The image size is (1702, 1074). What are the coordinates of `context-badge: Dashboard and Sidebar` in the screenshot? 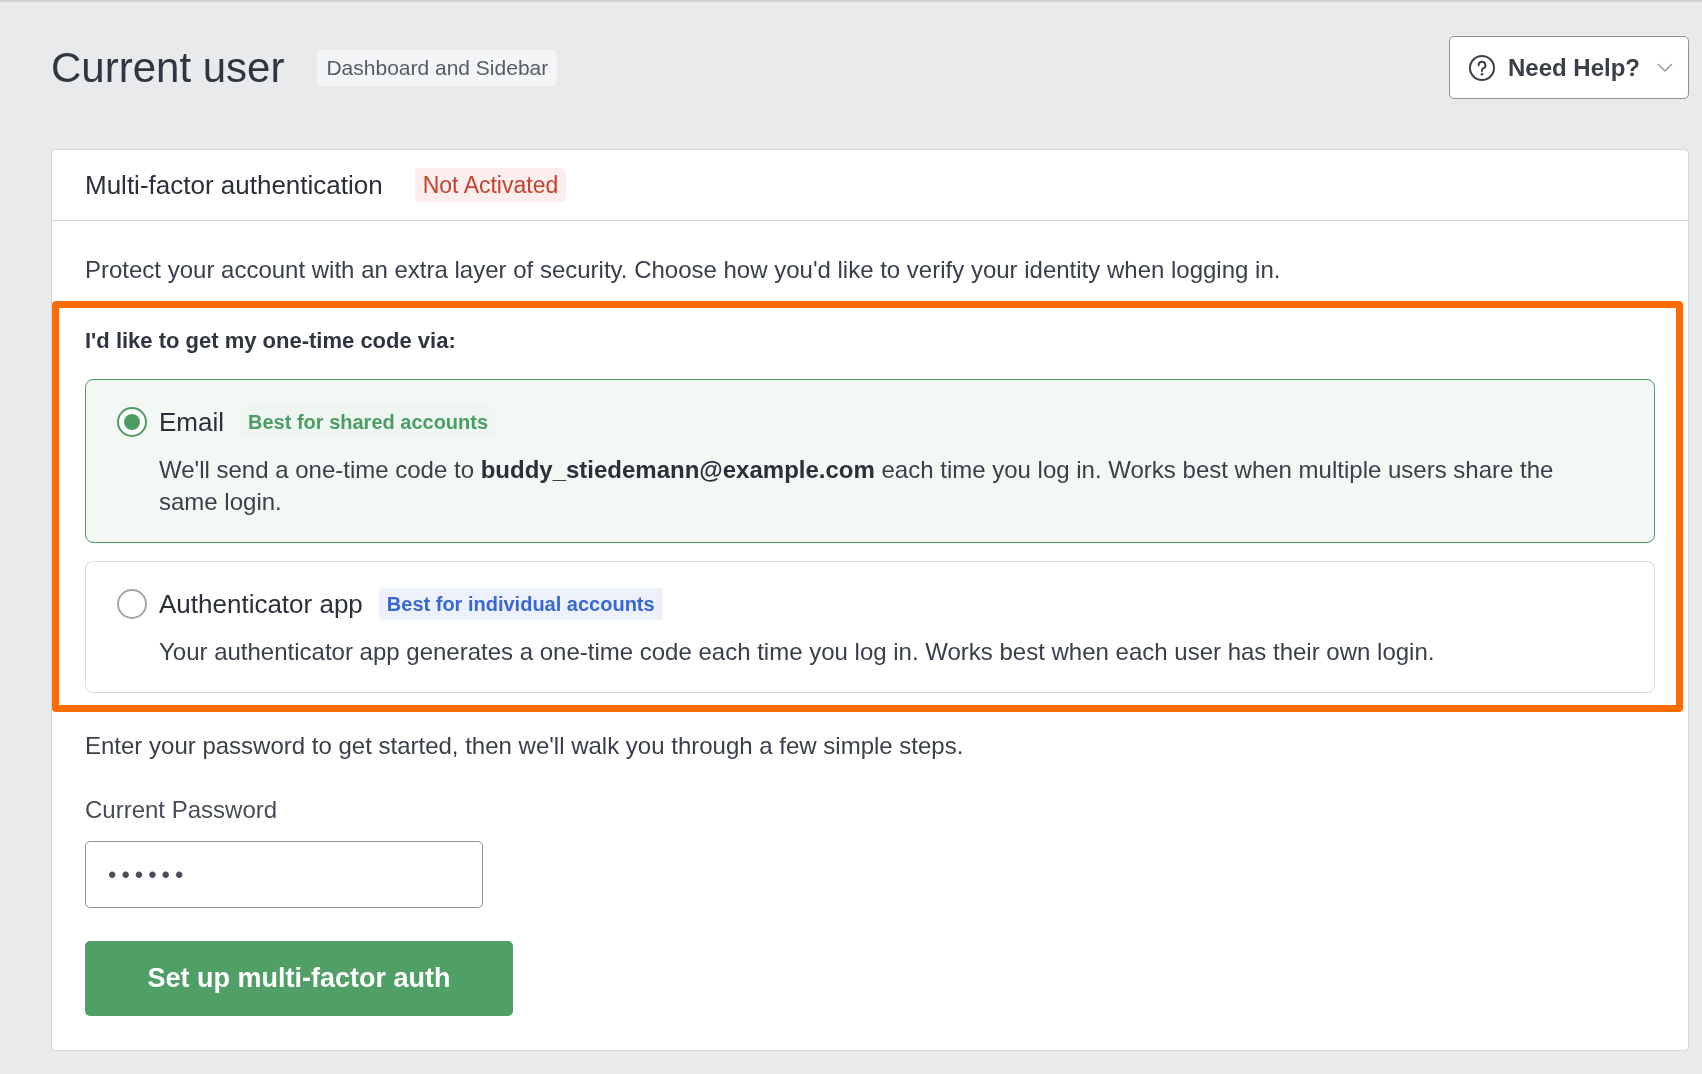 It's located at (437, 67).